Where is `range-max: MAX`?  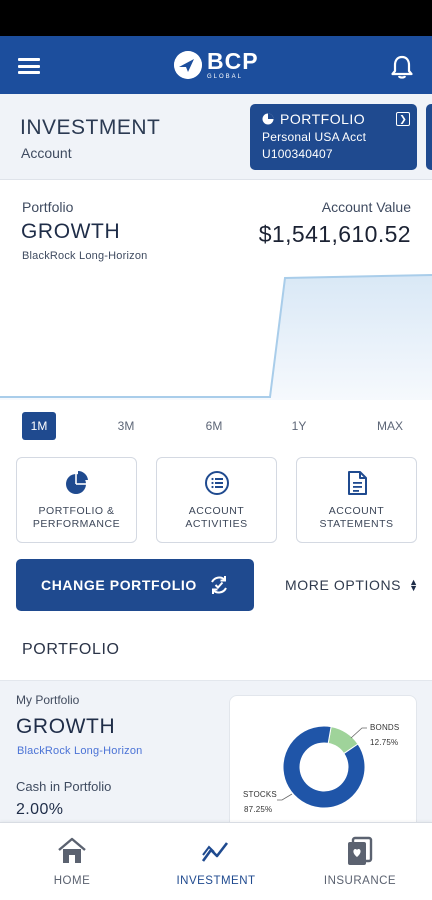
range-max: MAX is located at coordinates (390, 426).